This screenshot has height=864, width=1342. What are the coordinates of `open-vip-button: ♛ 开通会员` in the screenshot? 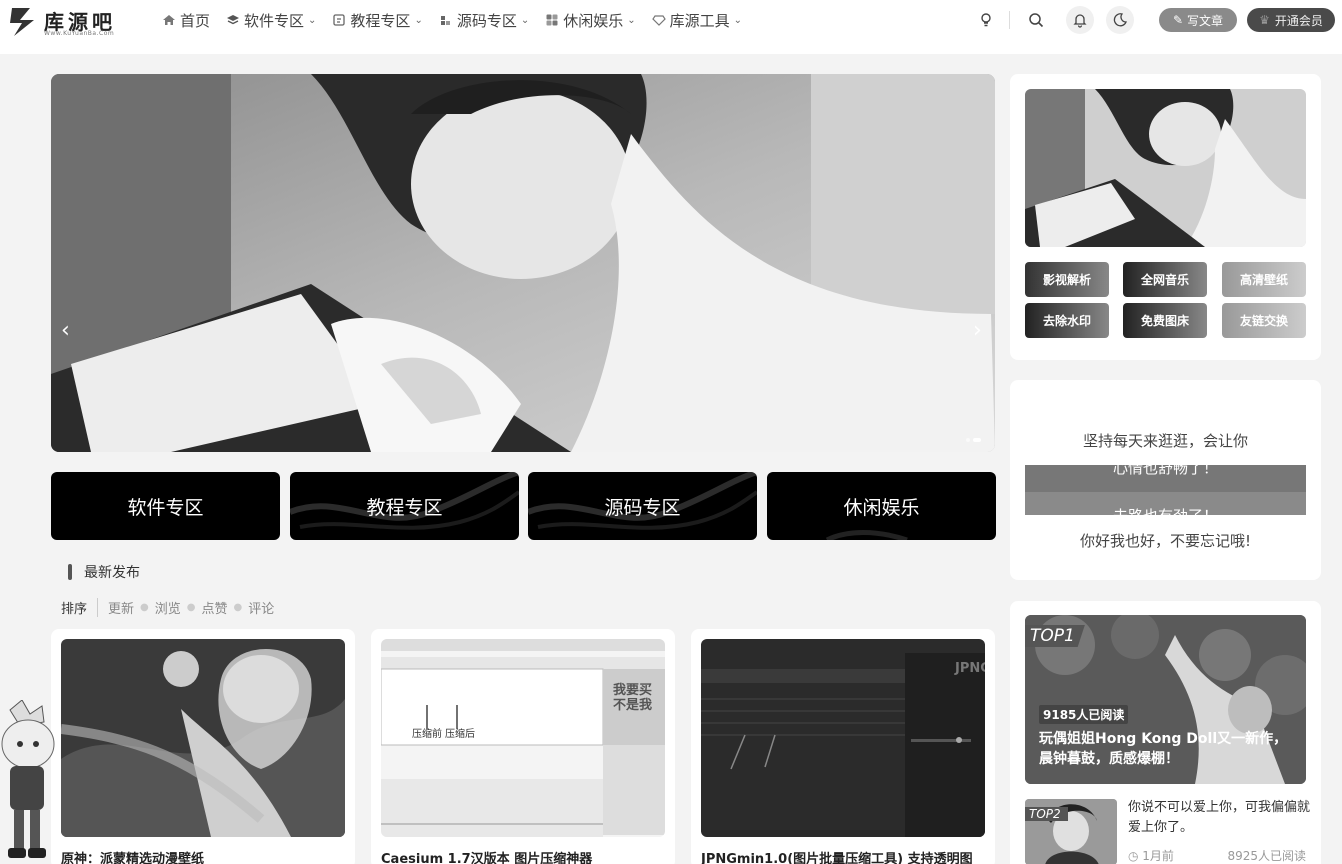 It's located at (1291, 20).